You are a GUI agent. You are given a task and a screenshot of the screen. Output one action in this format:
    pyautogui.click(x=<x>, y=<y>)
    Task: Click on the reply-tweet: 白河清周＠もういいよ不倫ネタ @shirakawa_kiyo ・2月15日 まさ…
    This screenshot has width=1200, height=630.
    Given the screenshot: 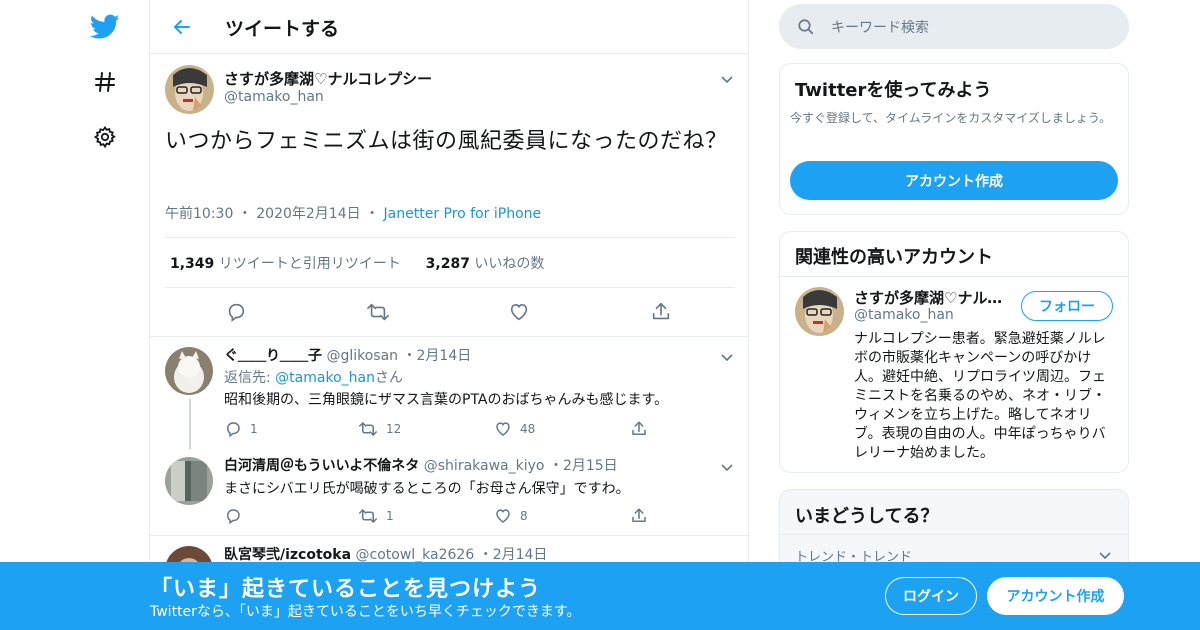 What is the action you would take?
    pyautogui.click(x=449, y=491)
    